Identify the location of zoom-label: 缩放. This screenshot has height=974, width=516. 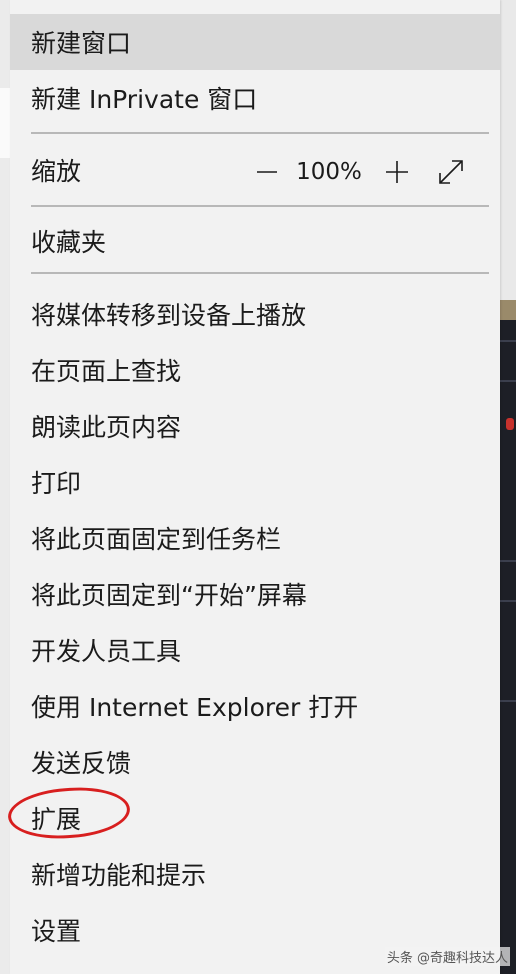
(56, 171).